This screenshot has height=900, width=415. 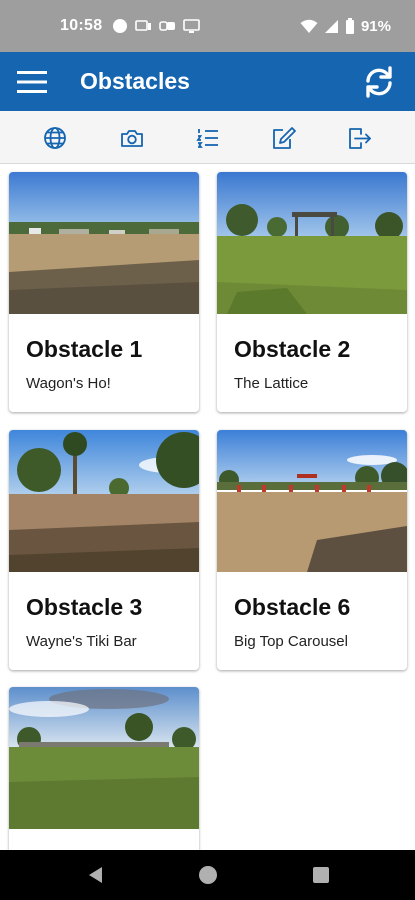 I want to click on card-subtitle: Wayne's Tiki Bar, so click(x=81, y=641).